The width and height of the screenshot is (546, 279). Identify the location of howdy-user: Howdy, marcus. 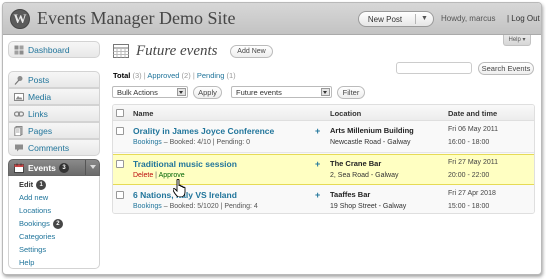
(468, 18).